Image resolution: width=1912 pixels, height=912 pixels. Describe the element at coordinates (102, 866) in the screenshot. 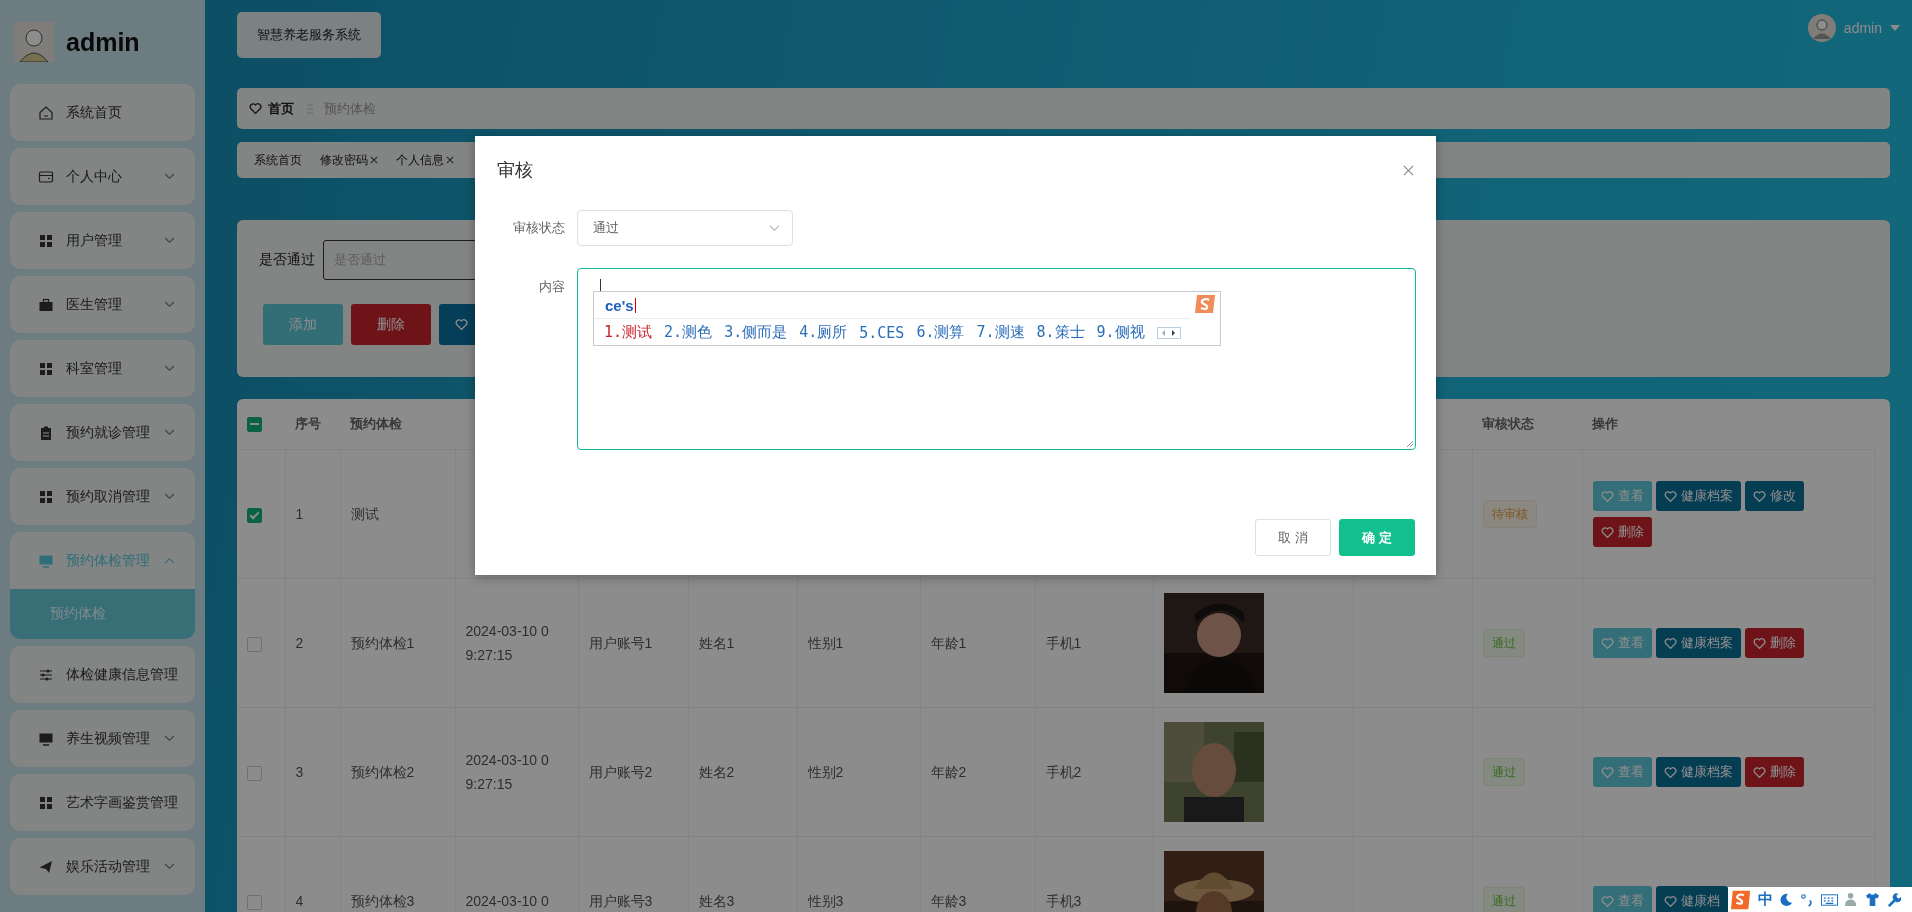

I see `menu-item: 娱乐活动管理` at that location.